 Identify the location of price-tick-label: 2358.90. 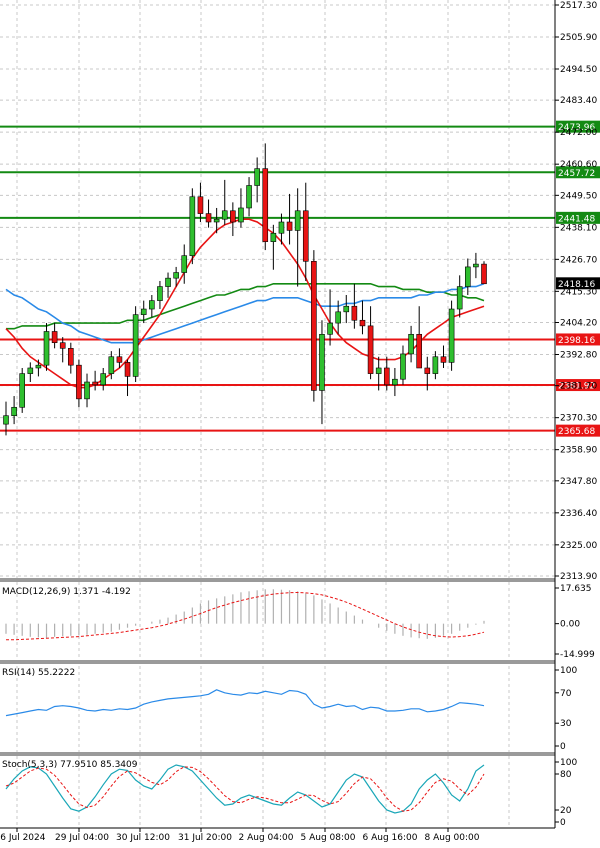
(578, 451).